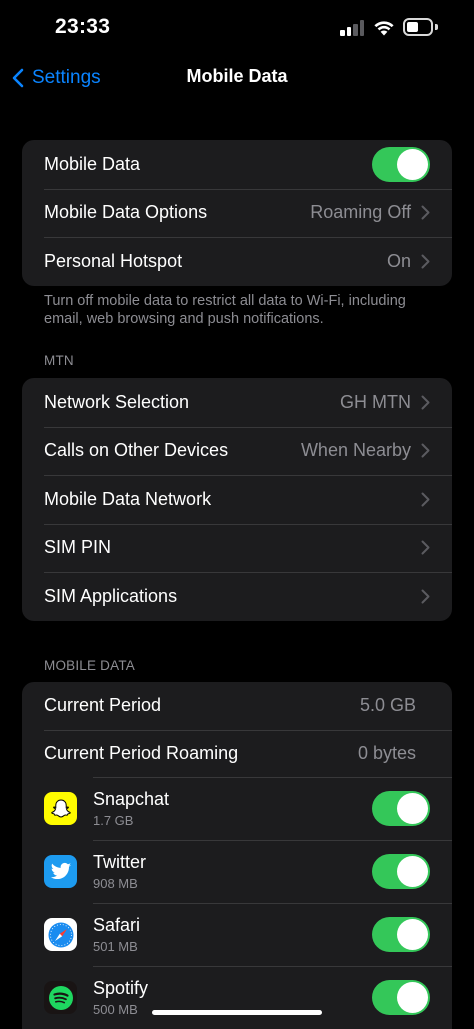 Image resolution: width=474 pixels, height=1029 pixels. I want to click on app-row-snapchat: Snapchat 1.7 GB, so click(237, 808).